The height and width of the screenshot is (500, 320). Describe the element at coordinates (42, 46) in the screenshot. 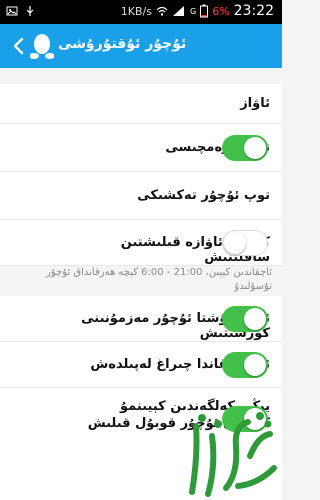

I see `qq-penguin-icon` at that location.